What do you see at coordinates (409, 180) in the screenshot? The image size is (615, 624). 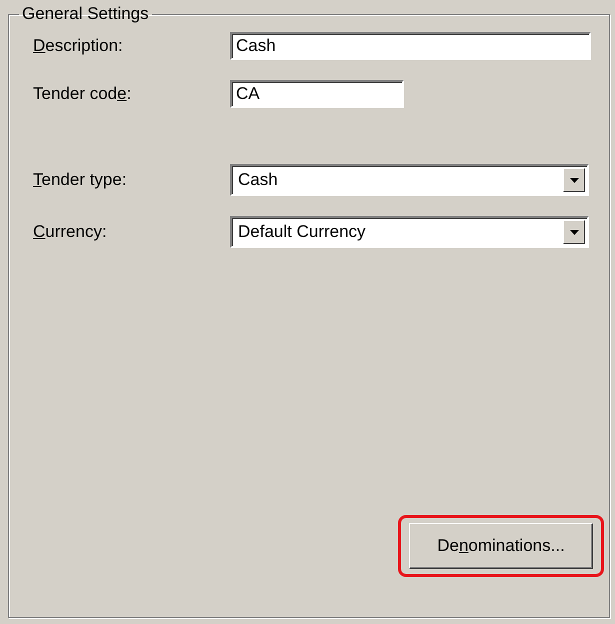 I see `dropdown: Cash` at bounding box center [409, 180].